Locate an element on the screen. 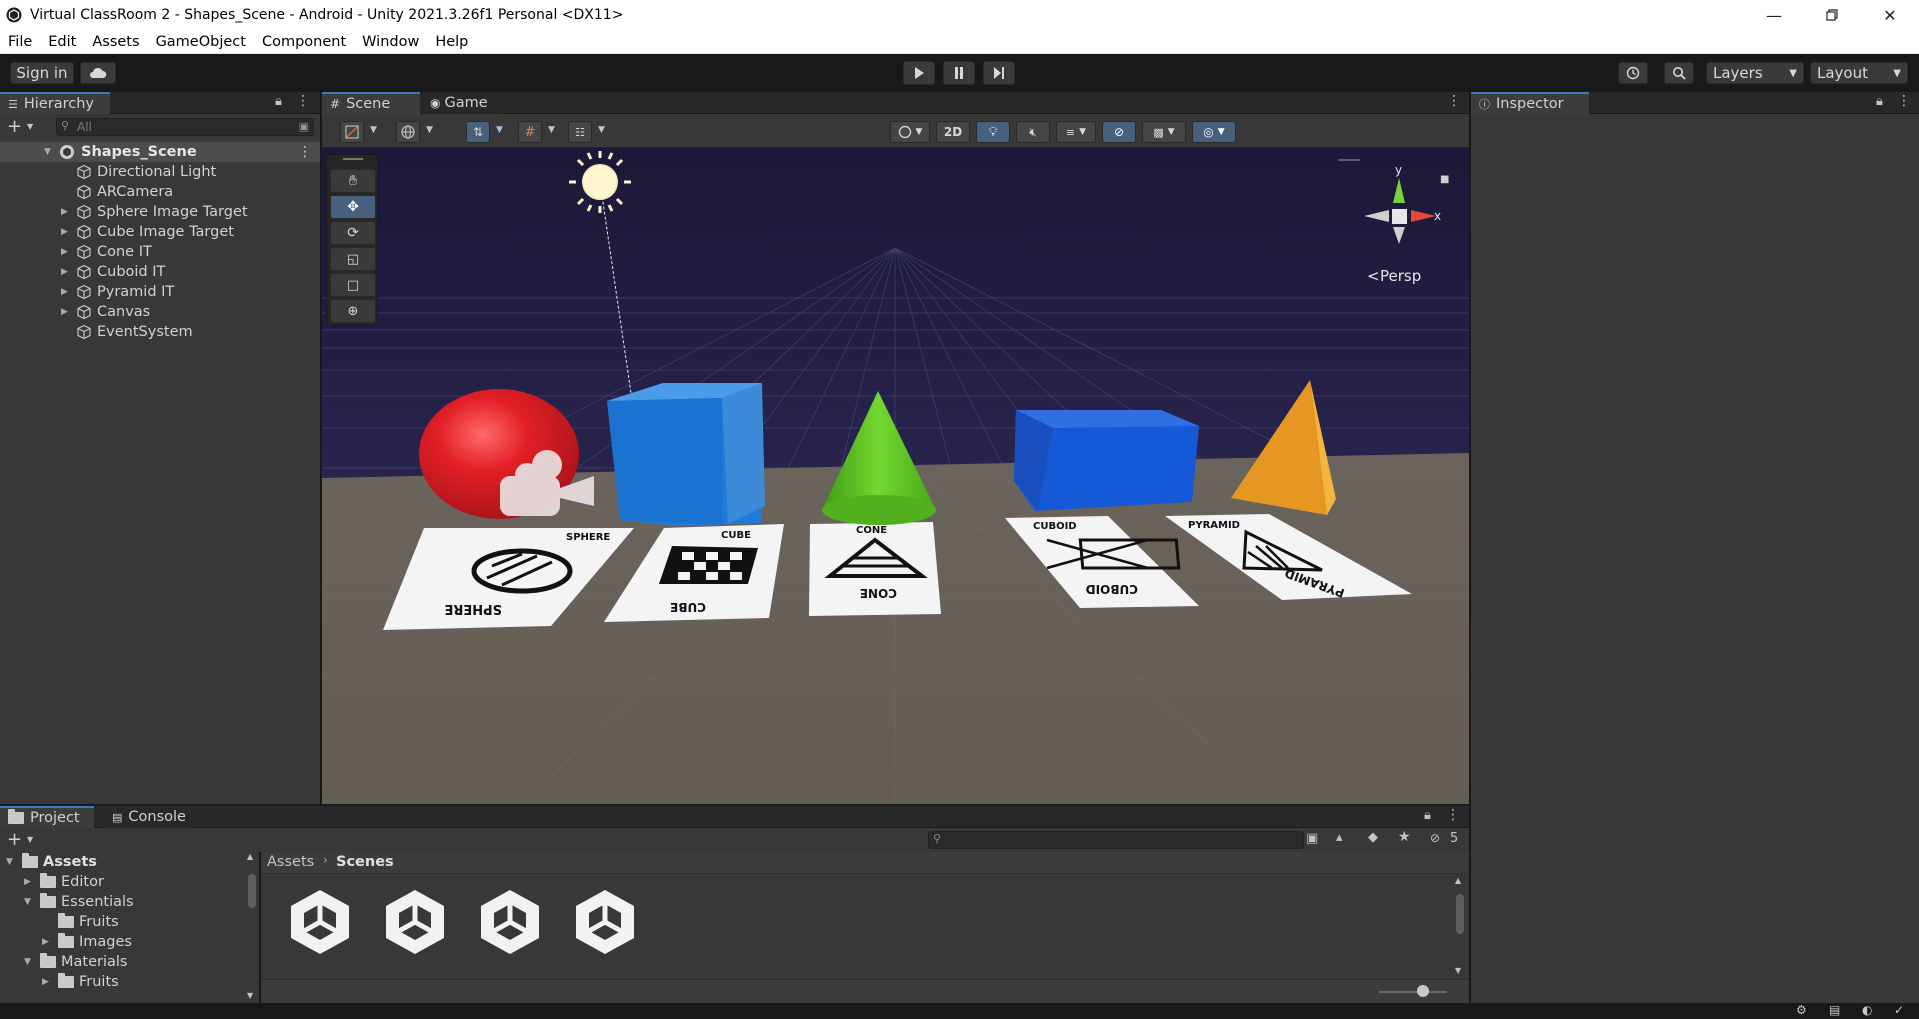  tab-game: ◉ Game is located at coordinates (462, 103).